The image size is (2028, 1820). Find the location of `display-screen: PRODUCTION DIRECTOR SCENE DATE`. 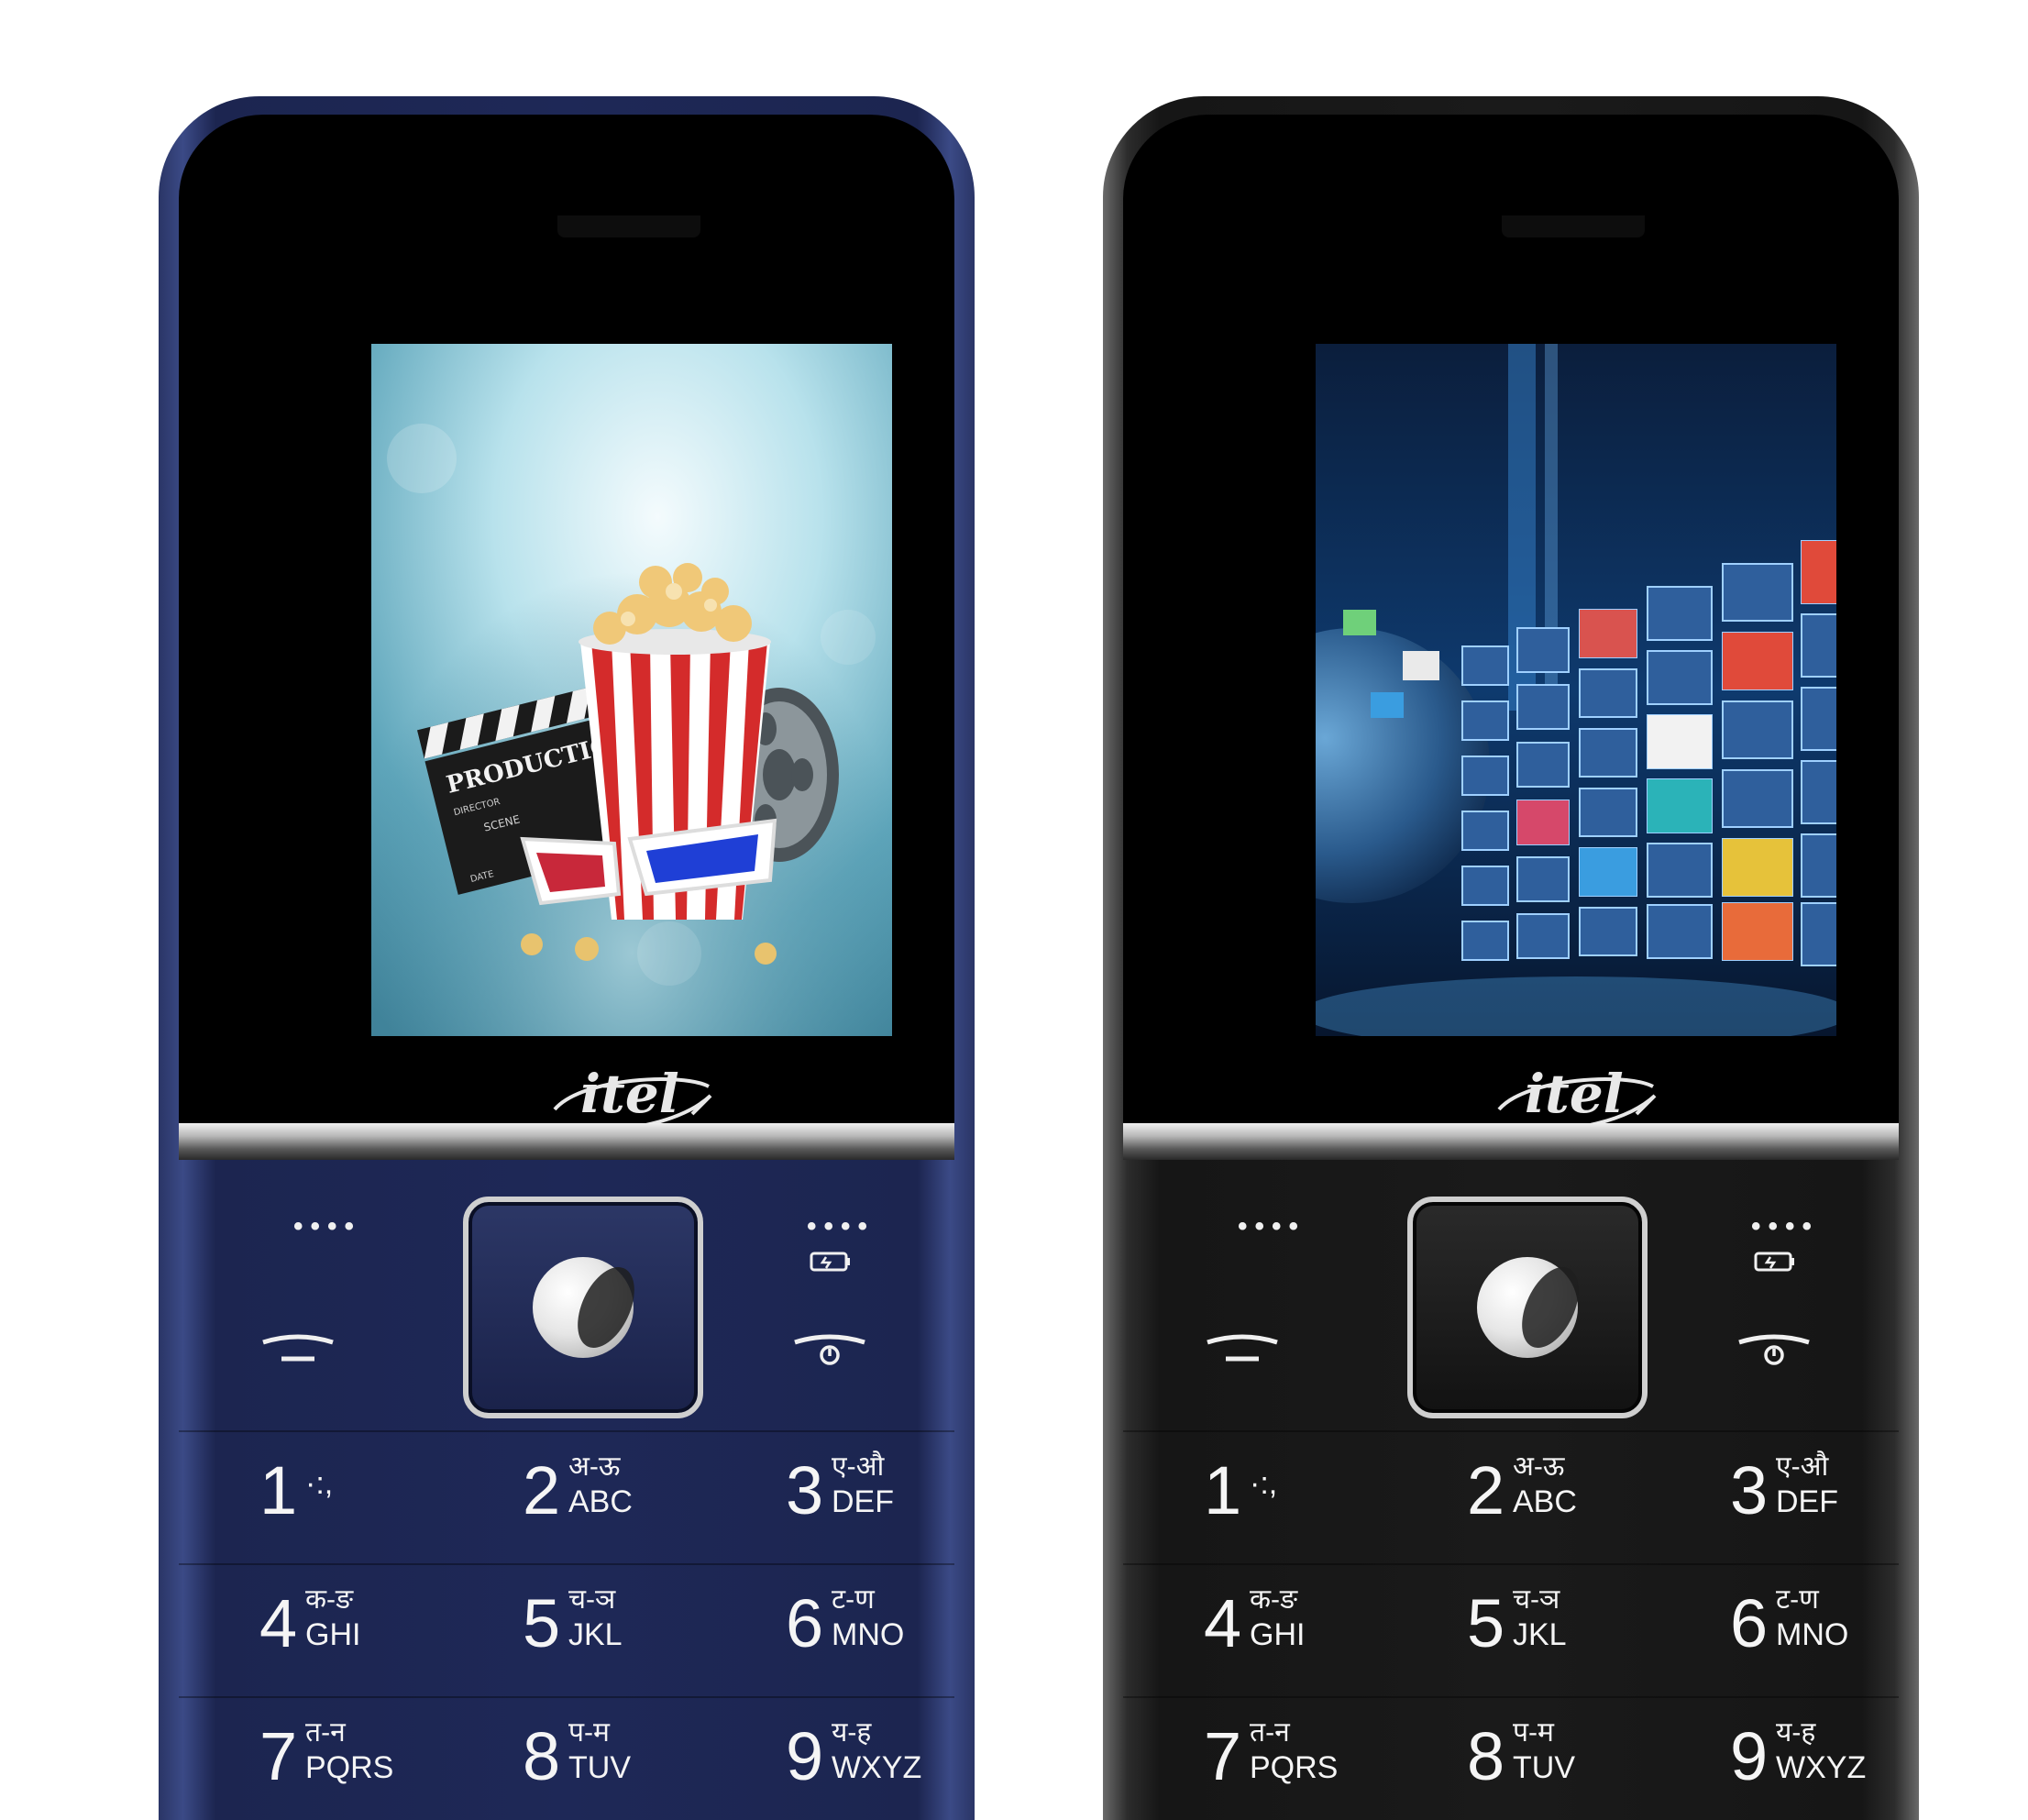

display-screen: PRODUCTION DIRECTOR SCENE DATE is located at coordinates (631, 690).